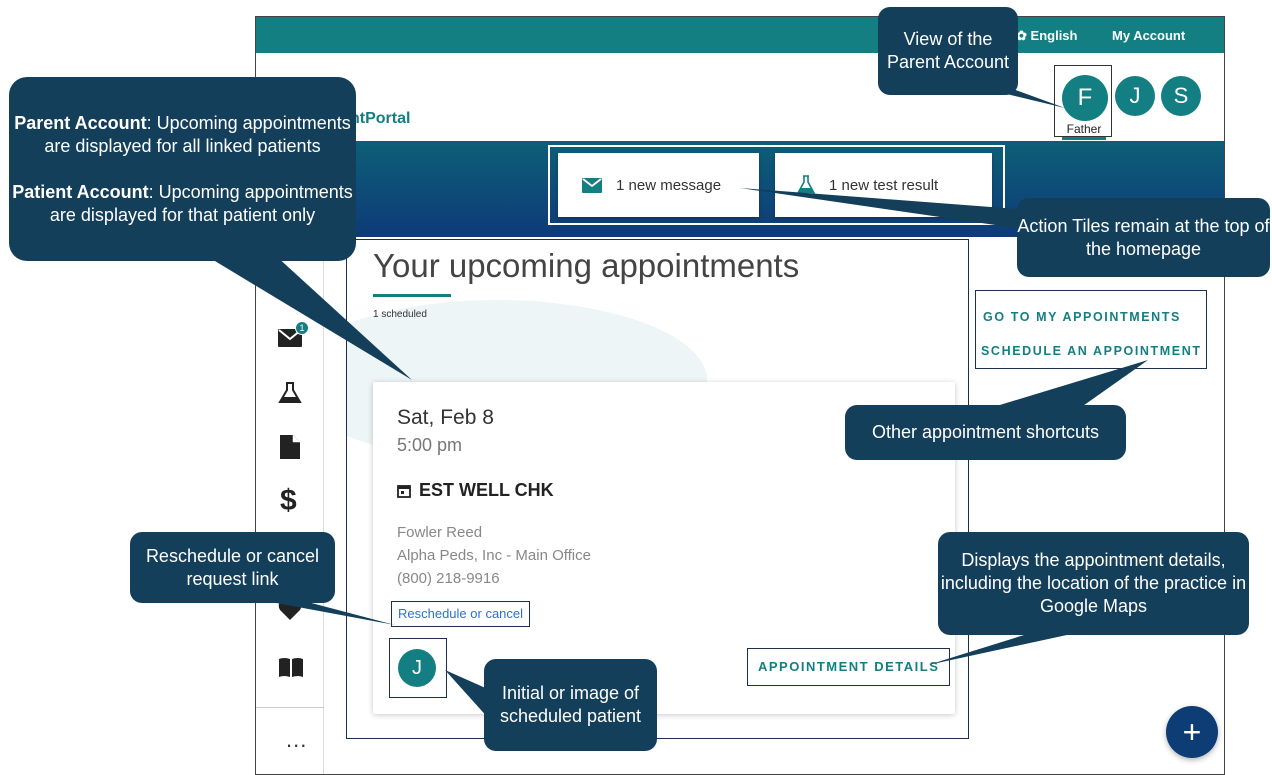 The width and height of the screenshot is (1272, 775). I want to click on leader-other-shortcuts, so click(1069, 384).